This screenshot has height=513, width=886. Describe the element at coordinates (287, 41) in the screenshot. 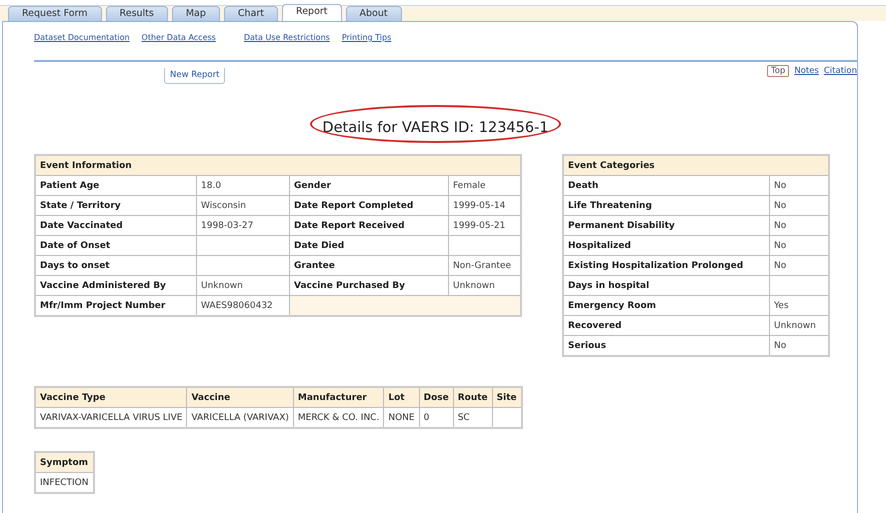

I see `link: Data Use Restrictions` at that location.